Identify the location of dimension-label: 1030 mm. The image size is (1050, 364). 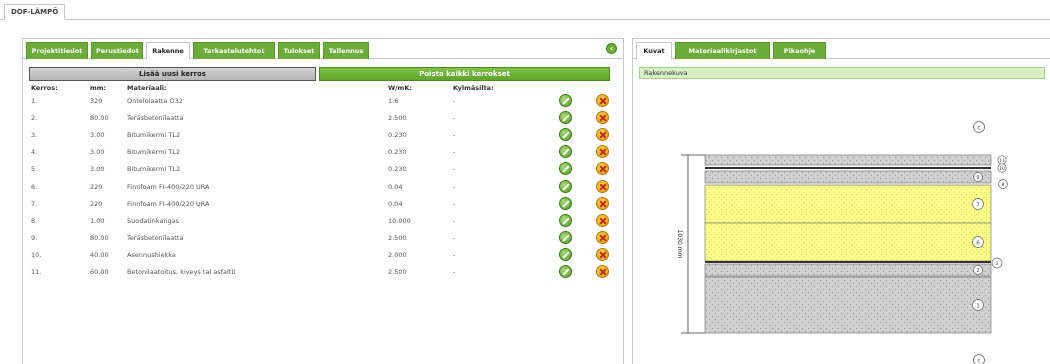
(679, 244).